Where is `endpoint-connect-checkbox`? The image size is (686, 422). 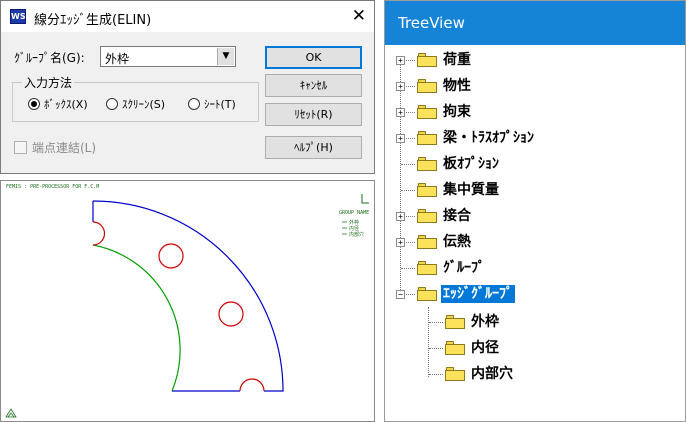
endpoint-connect-checkbox is located at coordinates (20, 147).